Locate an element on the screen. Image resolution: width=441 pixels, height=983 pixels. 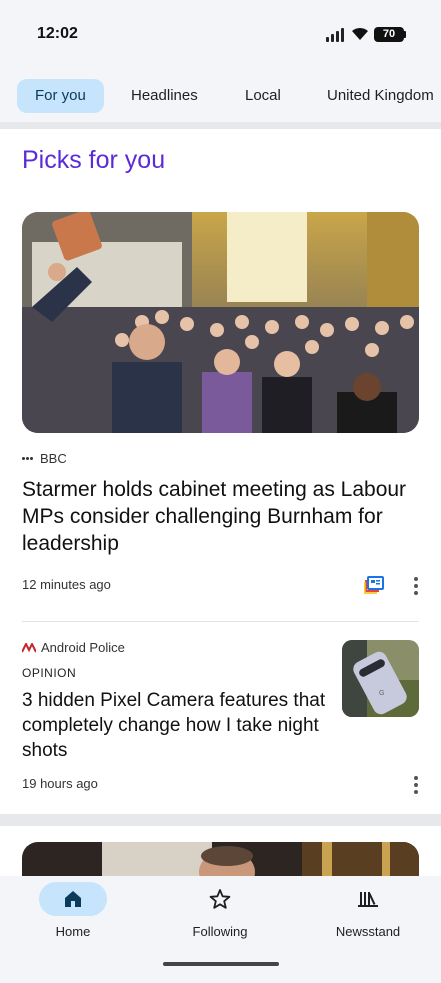
nav-following: Following is located at coordinates (220, 910).